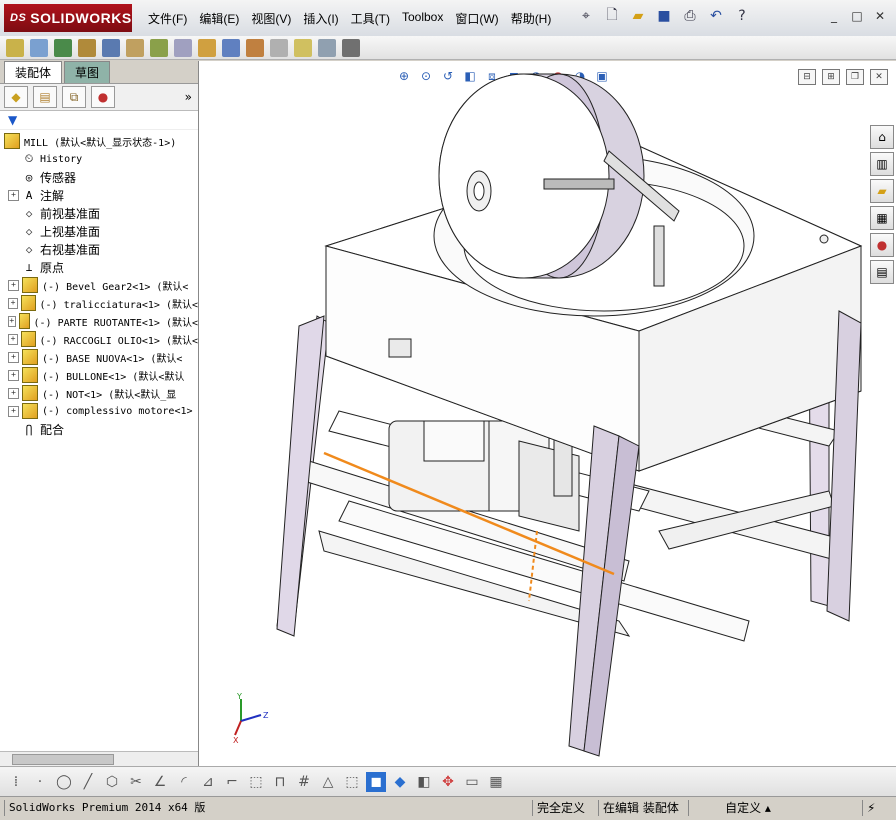 The image size is (896, 820). Describe the element at coordinates (472, 782) in the screenshot. I see `camera-icon: ▭` at that location.